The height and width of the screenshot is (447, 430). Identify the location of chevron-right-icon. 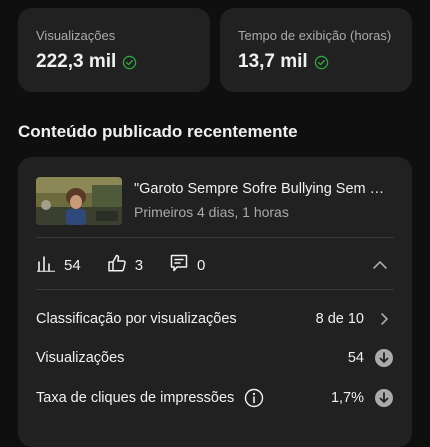
(384, 319).